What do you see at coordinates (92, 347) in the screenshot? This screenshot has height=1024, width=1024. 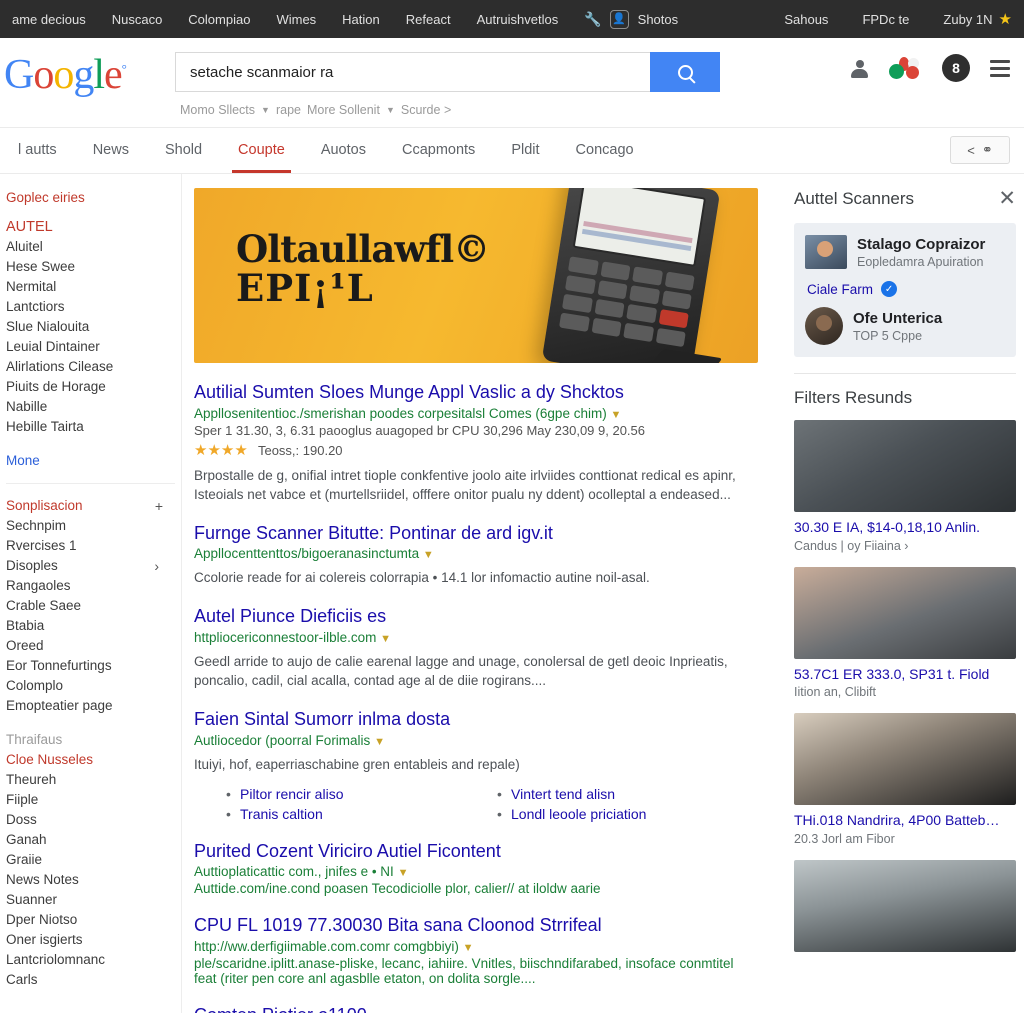 I see `sidebar-item-6: Leuial Dintainer` at bounding box center [92, 347].